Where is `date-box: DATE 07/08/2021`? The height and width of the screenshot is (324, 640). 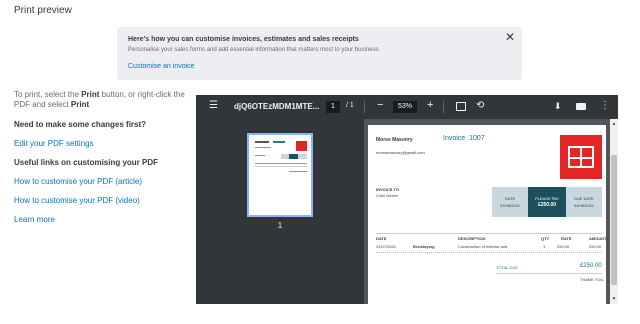 date-box: DATE 07/08/2021 is located at coordinates (510, 202).